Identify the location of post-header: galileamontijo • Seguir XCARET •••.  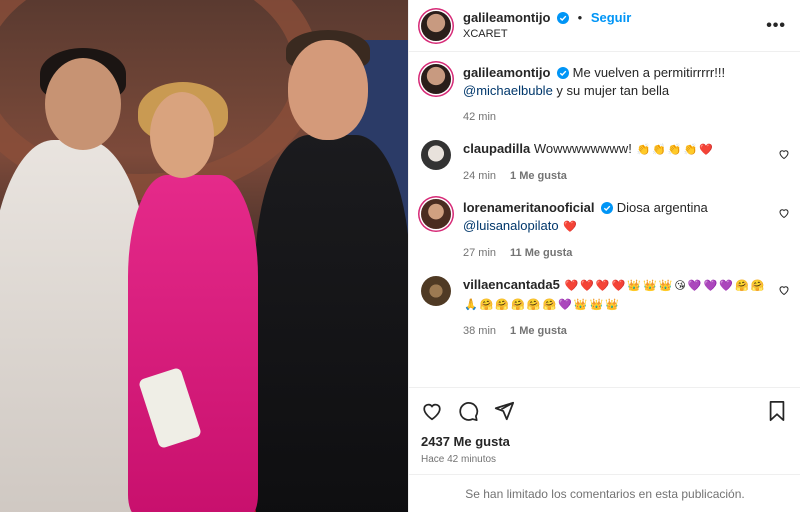
(604, 26).